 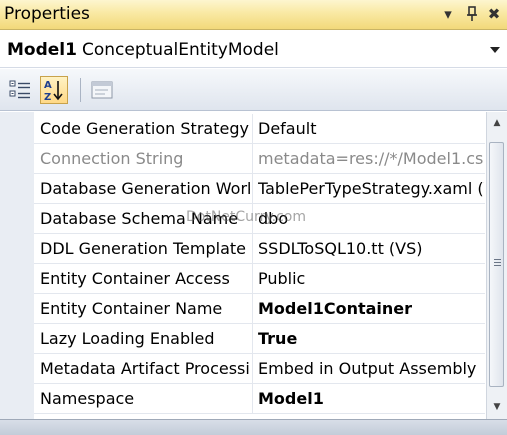 I want to click on window-dropdown-icon: ▾, so click(x=448, y=14).